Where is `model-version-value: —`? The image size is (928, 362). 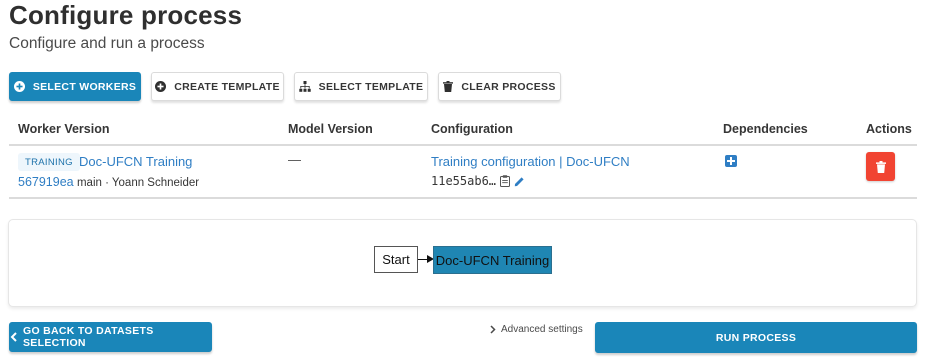 model-version-value: — is located at coordinates (294, 159).